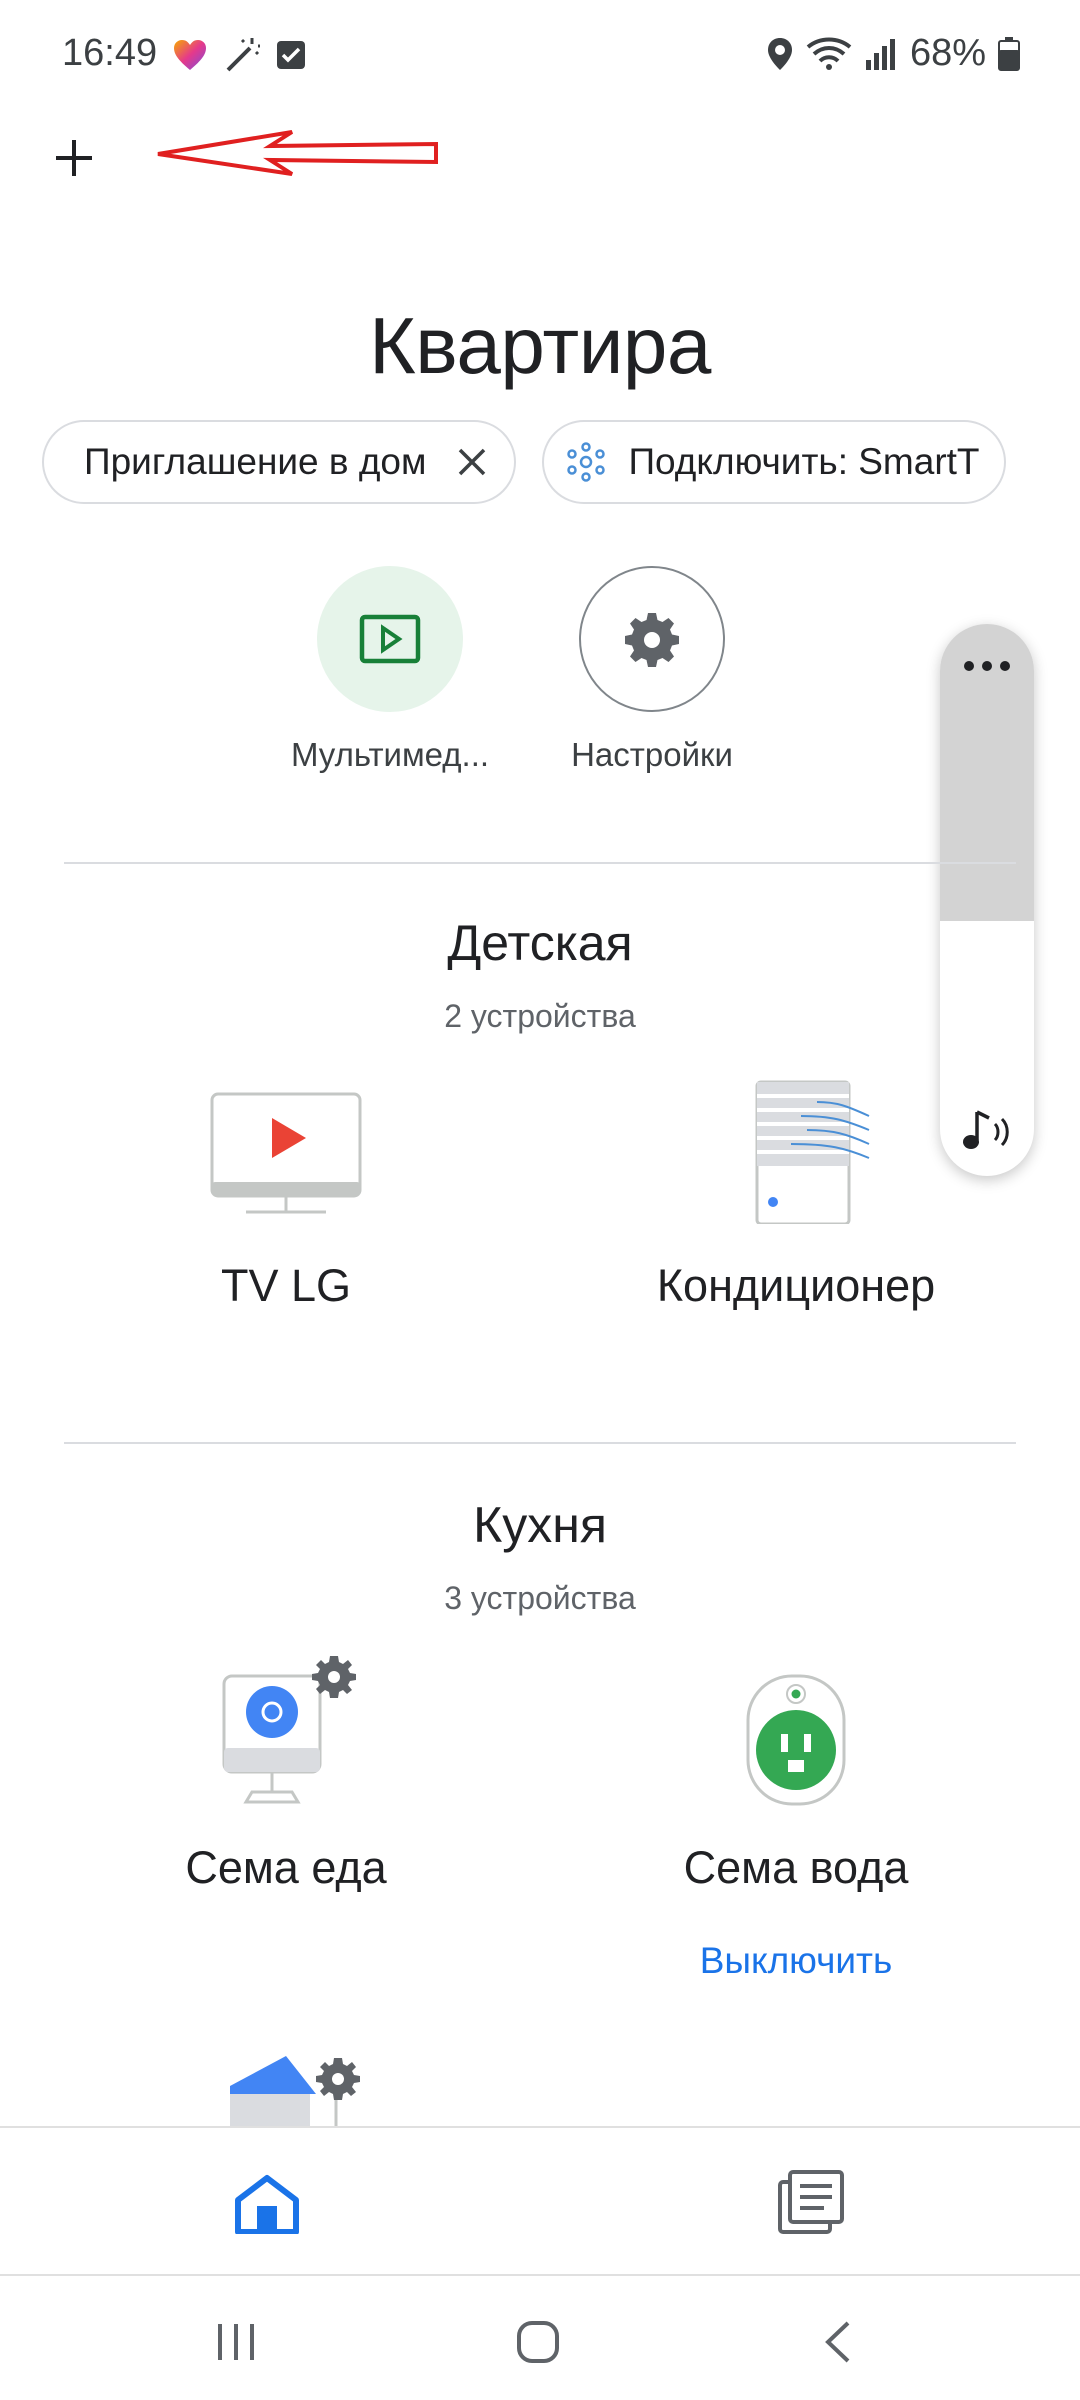  What do you see at coordinates (538, 2344) in the screenshot?
I see `system-home-icon` at bounding box center [538, 2344].